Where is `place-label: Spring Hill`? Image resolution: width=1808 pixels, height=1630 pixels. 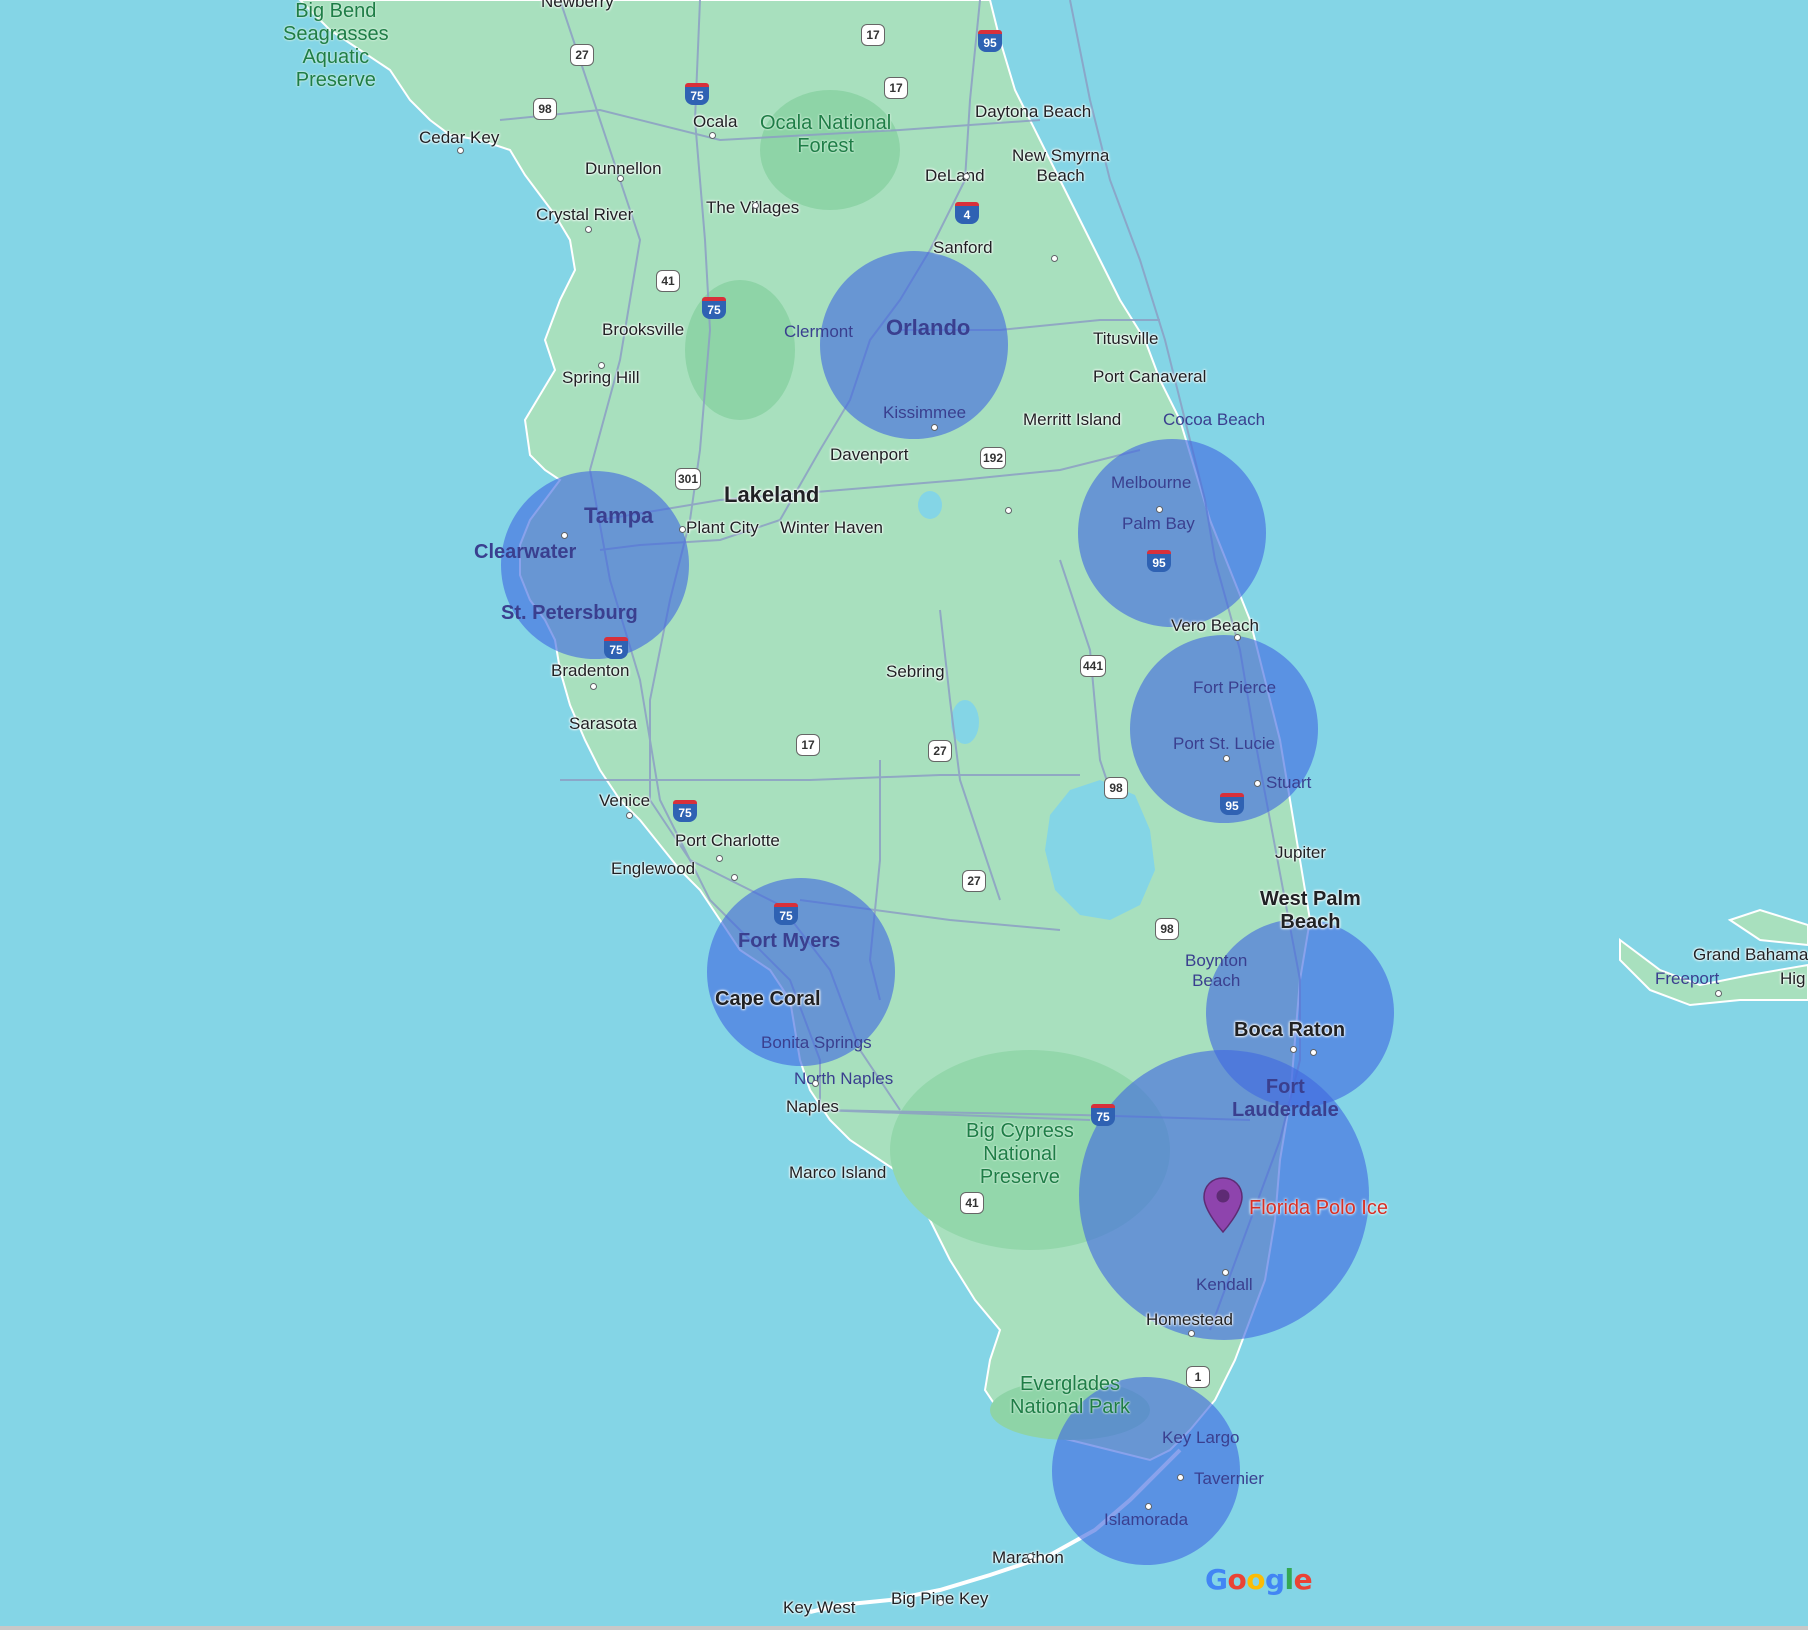
place-label: Spring Hill is located at coordinates (601, 377).